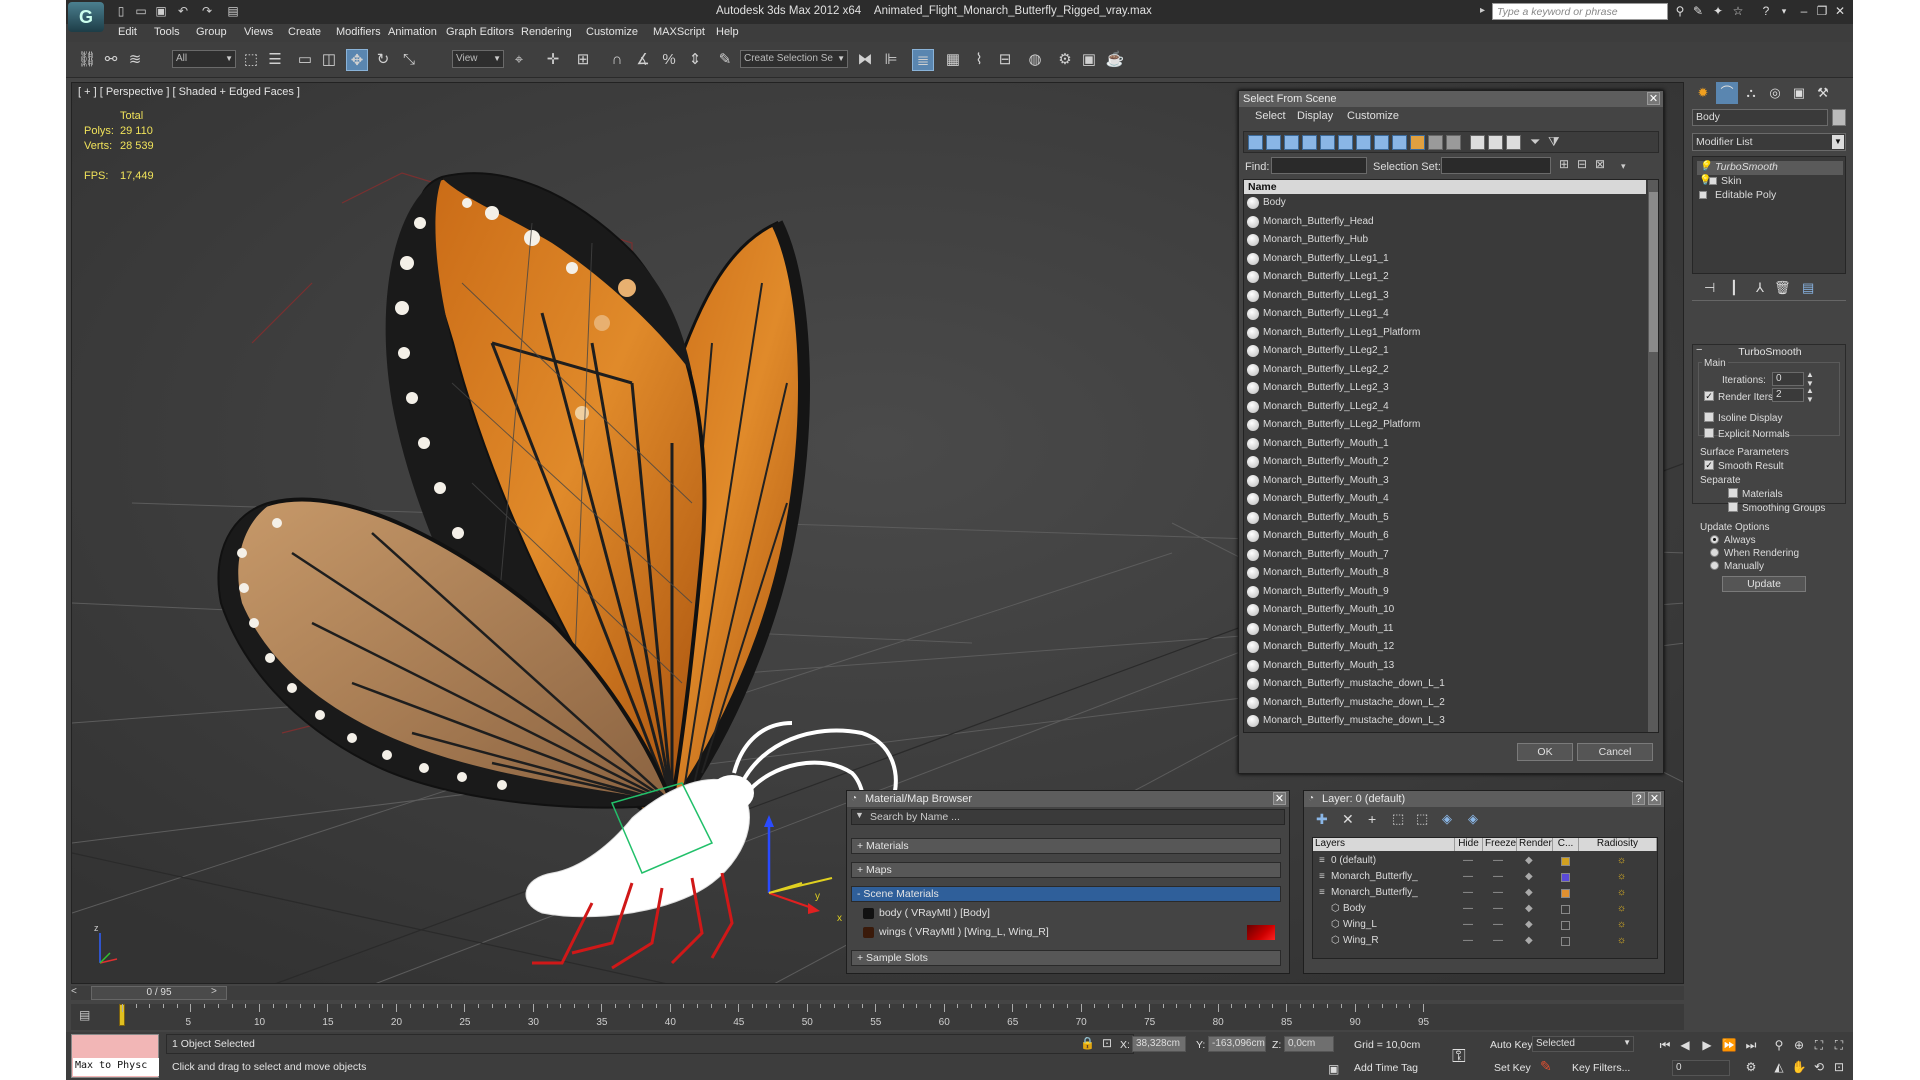  I want to click on object-list-item: Monarch_Butterfly_Mouth_13, so click(1445, 666).